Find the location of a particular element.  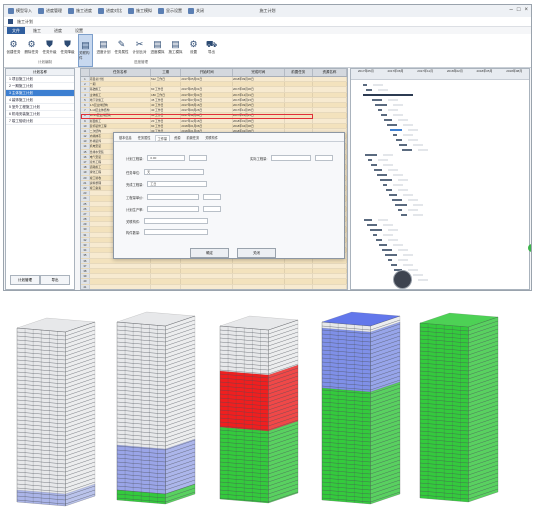

link-components-button: ▤ 关联构件 is located at coordinates (85, 50).